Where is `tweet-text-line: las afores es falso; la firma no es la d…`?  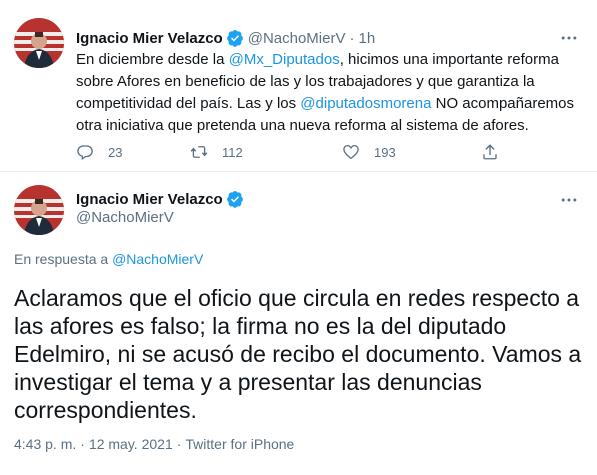 tweet-text-line: las afores es falso; la firma no es la d… is located at coordinates (260, 326).